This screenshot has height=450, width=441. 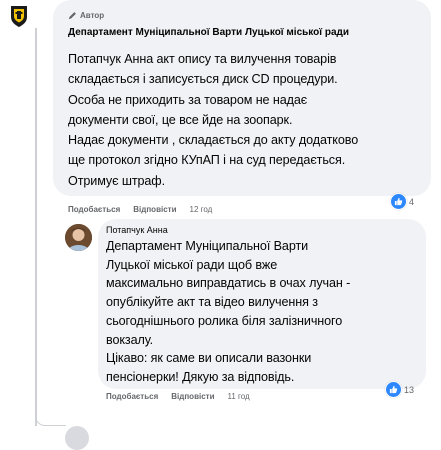 I want to click on coat-of-arms-icon, so click(x=19, y=16).